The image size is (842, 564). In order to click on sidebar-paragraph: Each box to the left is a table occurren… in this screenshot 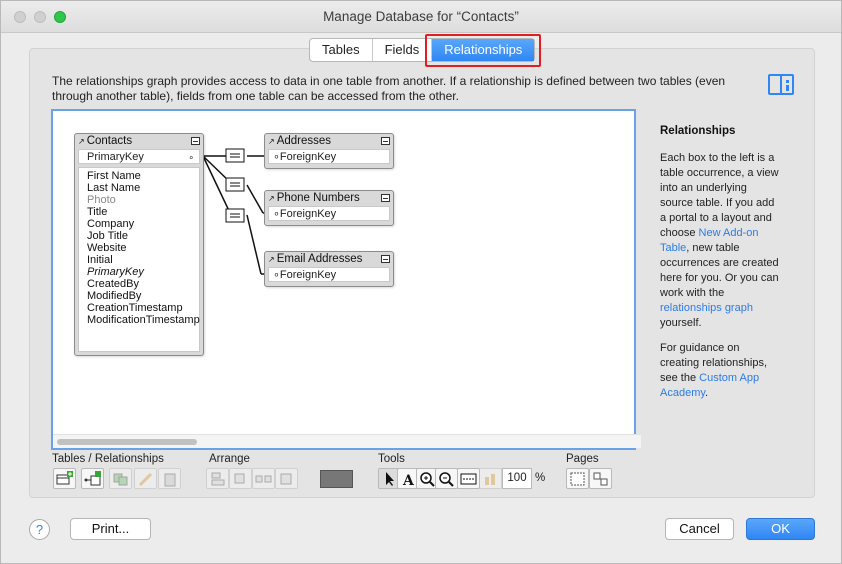, I will do `click(720, 241)`.